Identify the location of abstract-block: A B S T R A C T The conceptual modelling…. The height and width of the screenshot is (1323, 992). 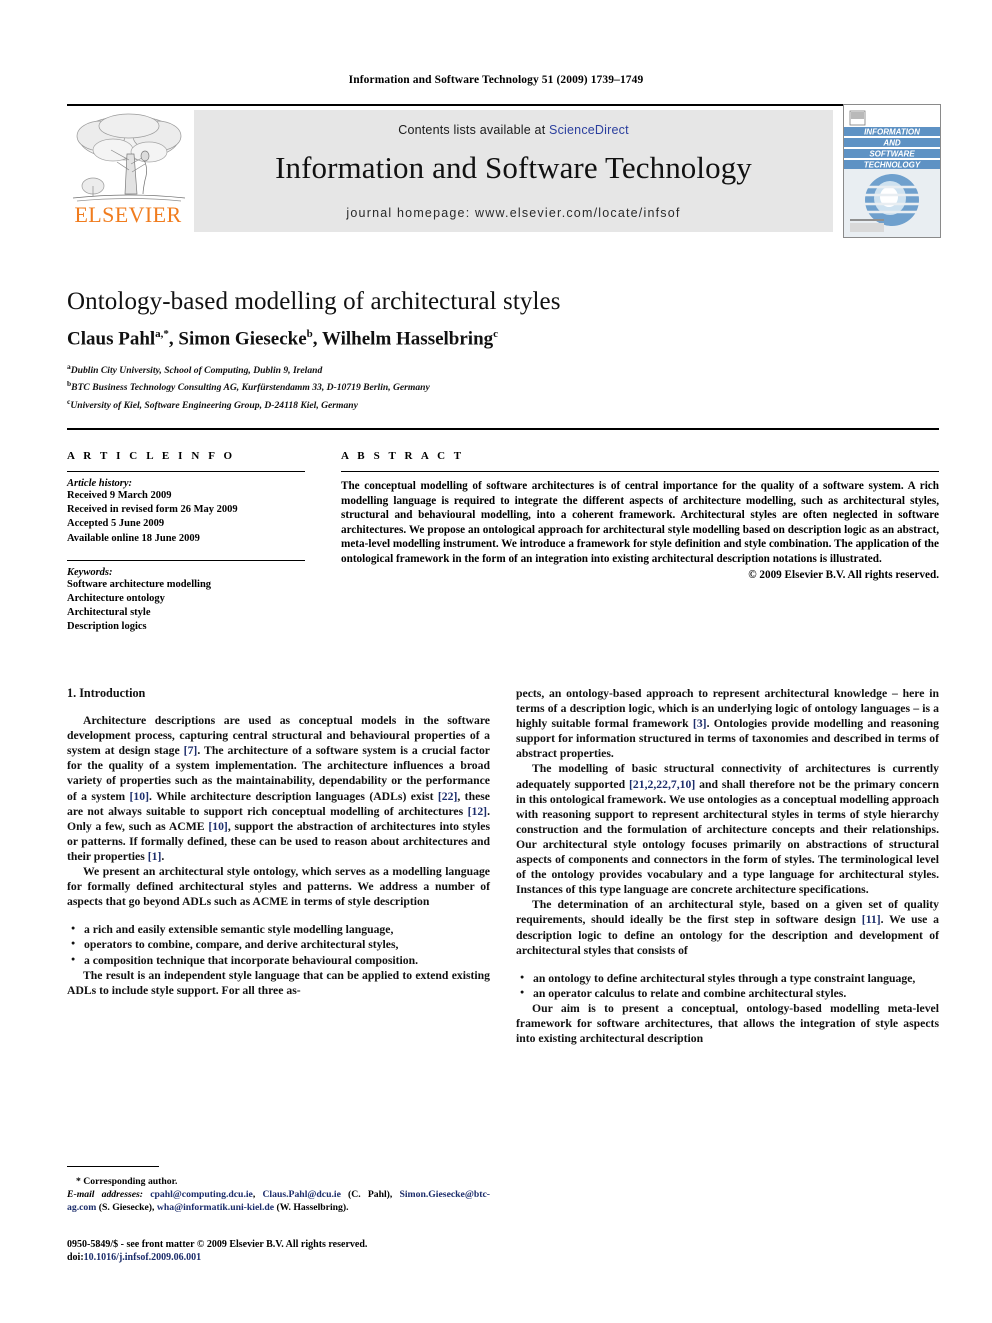
(640, 515).